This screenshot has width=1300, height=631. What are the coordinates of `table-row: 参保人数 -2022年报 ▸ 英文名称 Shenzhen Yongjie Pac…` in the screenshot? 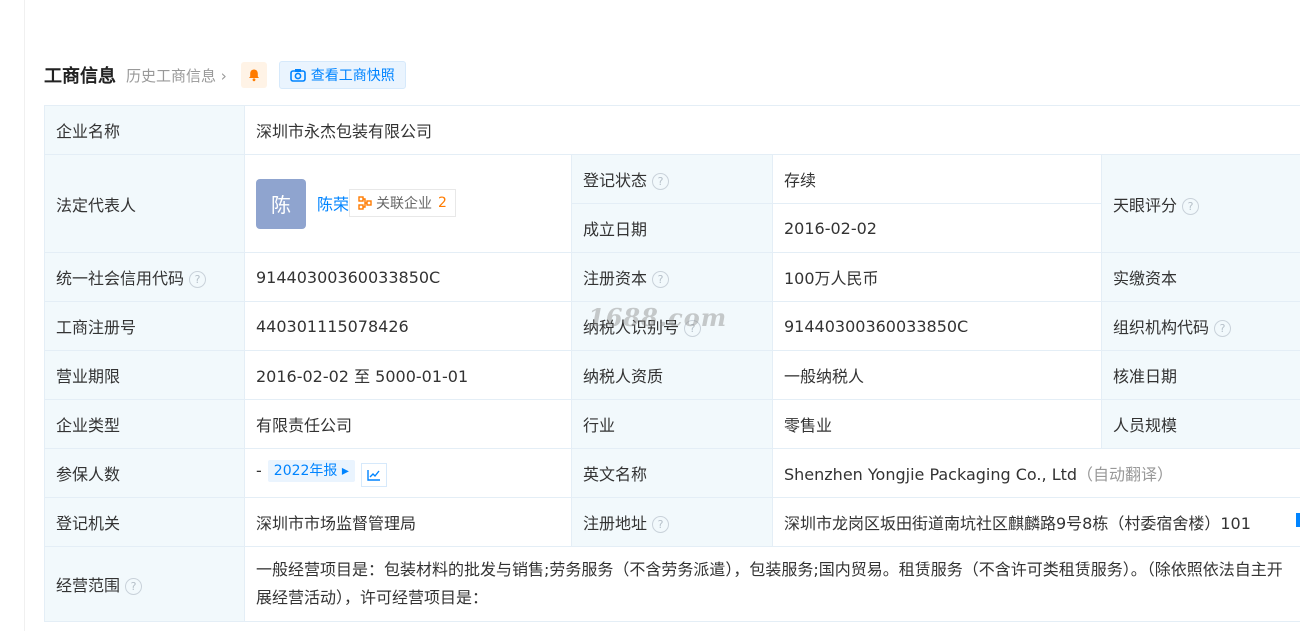 It's located at (672, 473).